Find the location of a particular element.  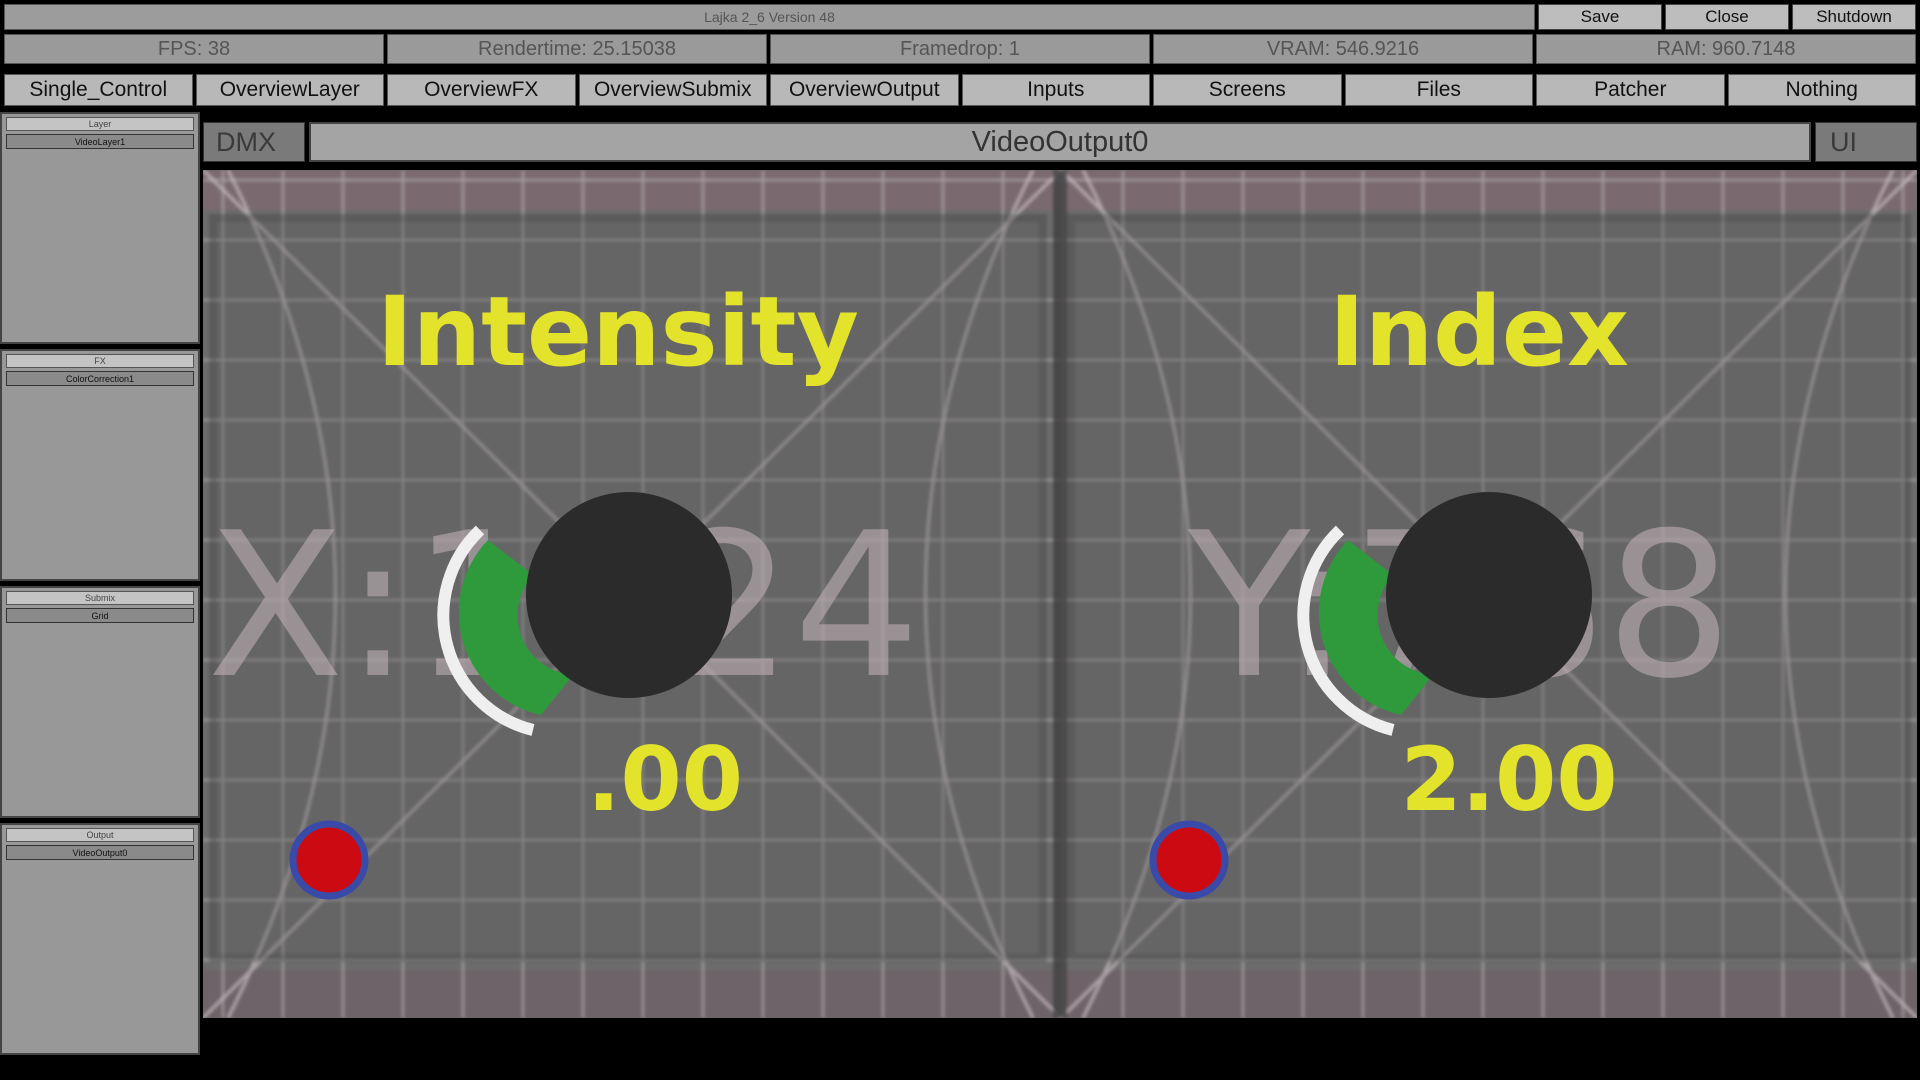

output-header: DMX VideoOutput0 UI is located at coordinates (1059, 141).